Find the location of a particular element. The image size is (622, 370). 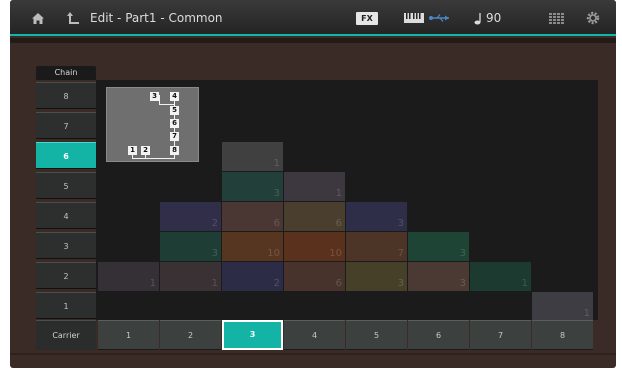

home-icon is located at coordinates (38, 18).